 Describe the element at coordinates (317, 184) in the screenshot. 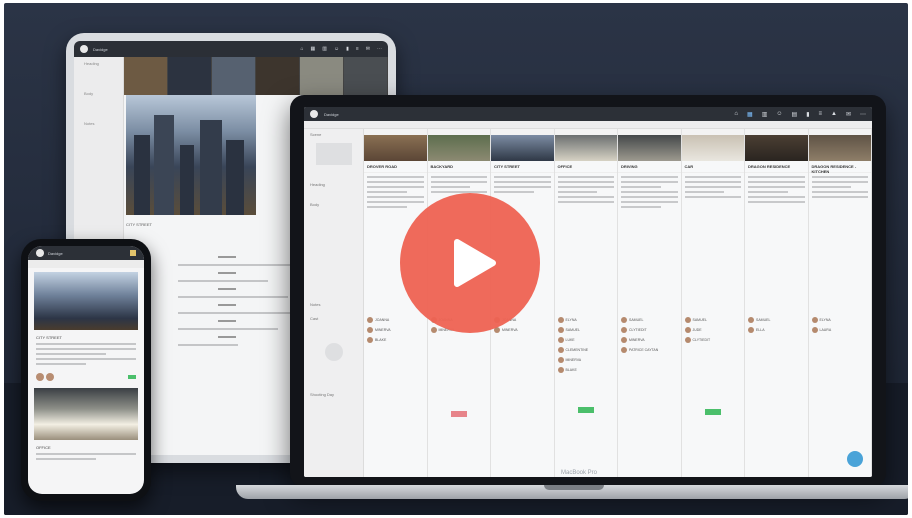

I see `sidebar-label-heading: Heading` at that location.